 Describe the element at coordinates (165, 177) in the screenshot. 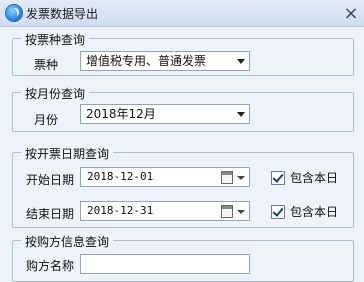

I see `start-date-picker: 2018-12-01` at that location.